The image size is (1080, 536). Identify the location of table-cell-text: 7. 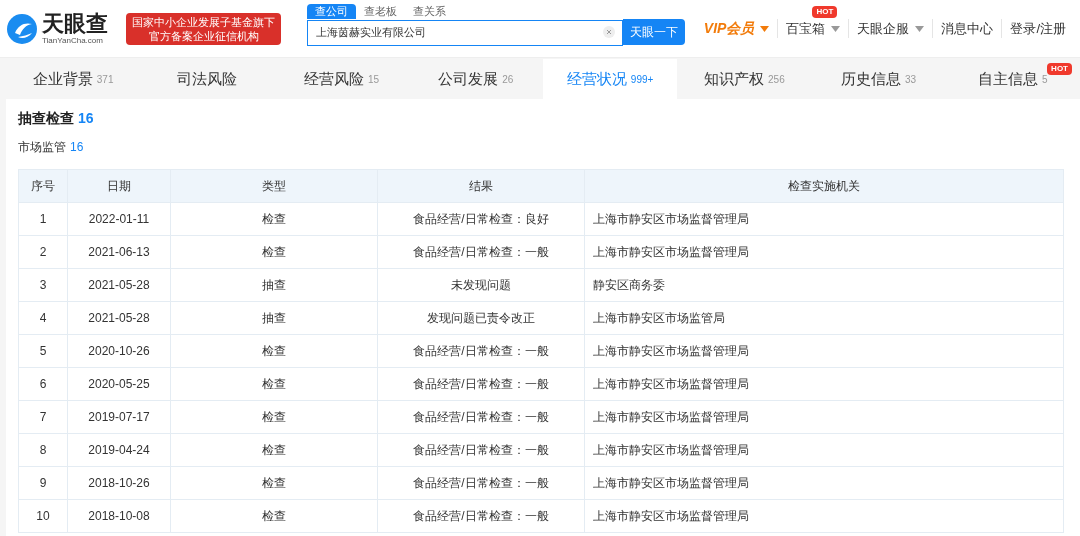
(43, 417).